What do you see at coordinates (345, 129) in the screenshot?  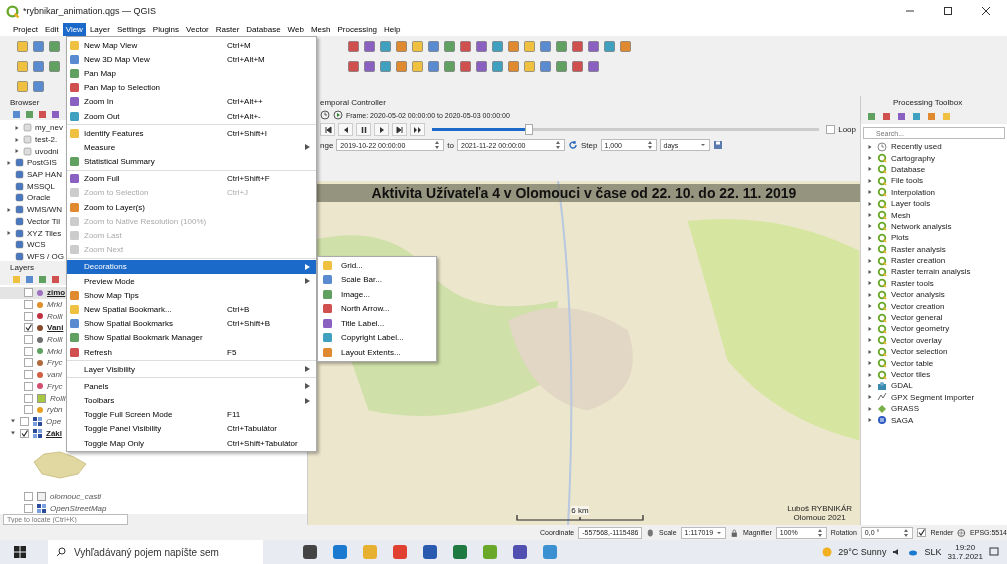 I see `back-button` at bounding box center [345, 129].